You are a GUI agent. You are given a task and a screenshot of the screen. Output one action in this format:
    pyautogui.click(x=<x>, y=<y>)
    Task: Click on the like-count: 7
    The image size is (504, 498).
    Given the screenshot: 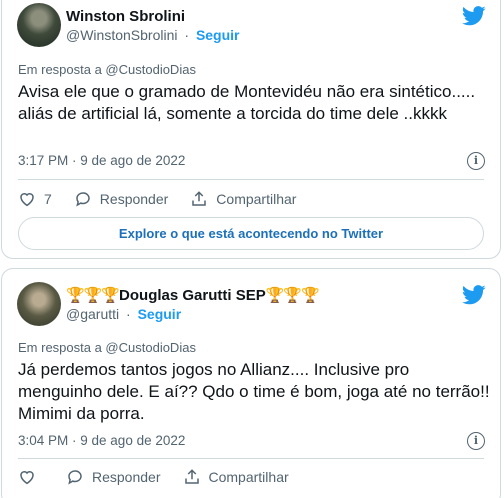 What is the action you would take?
    pyautogui.click(x=48, y=199)
    